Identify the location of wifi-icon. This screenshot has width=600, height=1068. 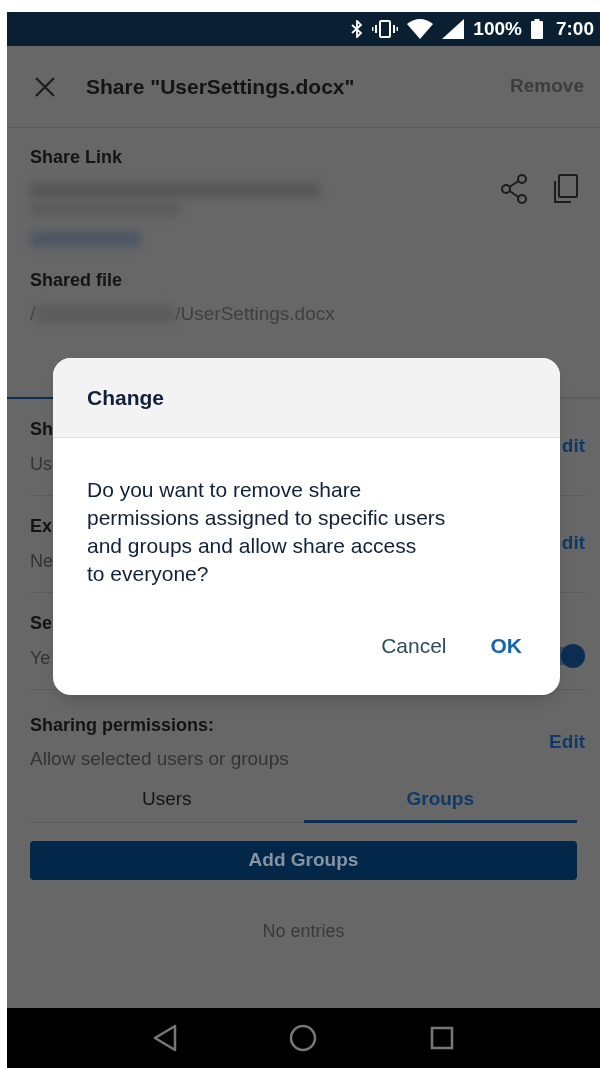
(420, 29).